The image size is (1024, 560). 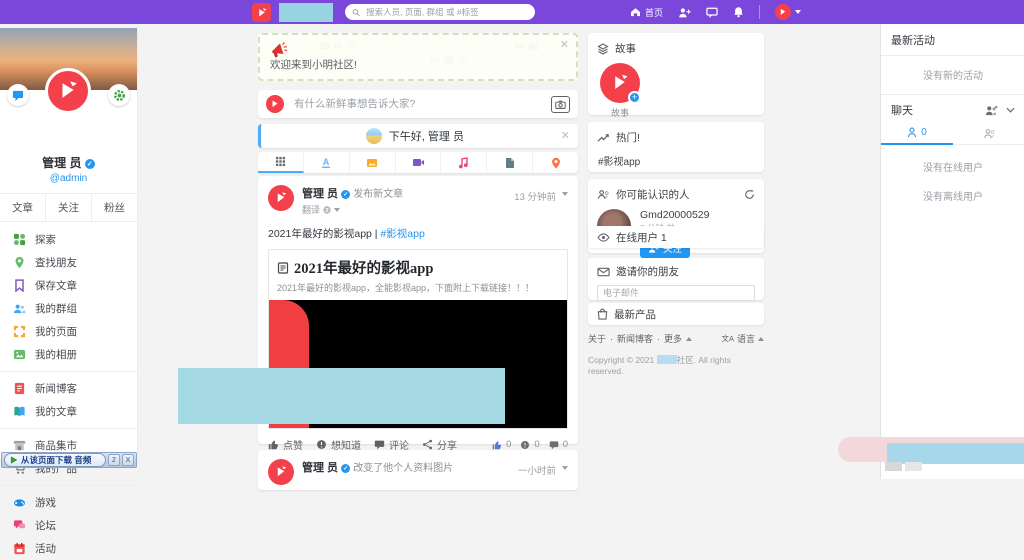 What do you see at coordinates (114, 460) in the screenshot?
I see `download-badge: 2` at bounding box center [114, 460].